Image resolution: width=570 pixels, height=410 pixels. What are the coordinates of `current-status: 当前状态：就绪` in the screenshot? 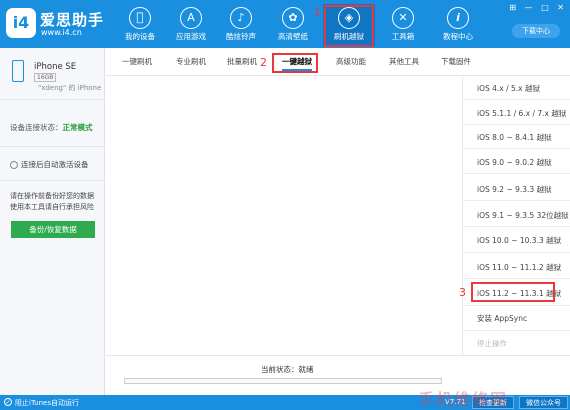 It's located at (287, 369).